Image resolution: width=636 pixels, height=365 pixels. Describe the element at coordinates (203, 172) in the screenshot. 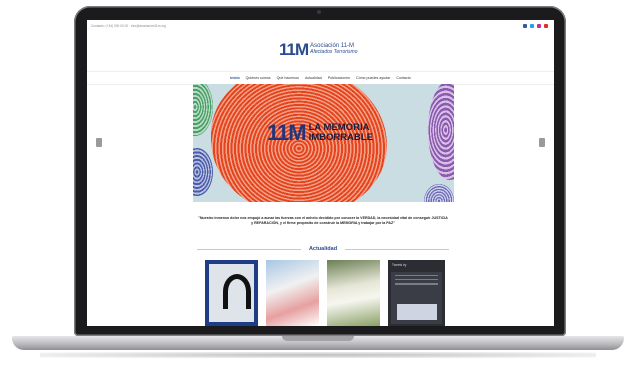

I see `fingerprint-blue` at that location.